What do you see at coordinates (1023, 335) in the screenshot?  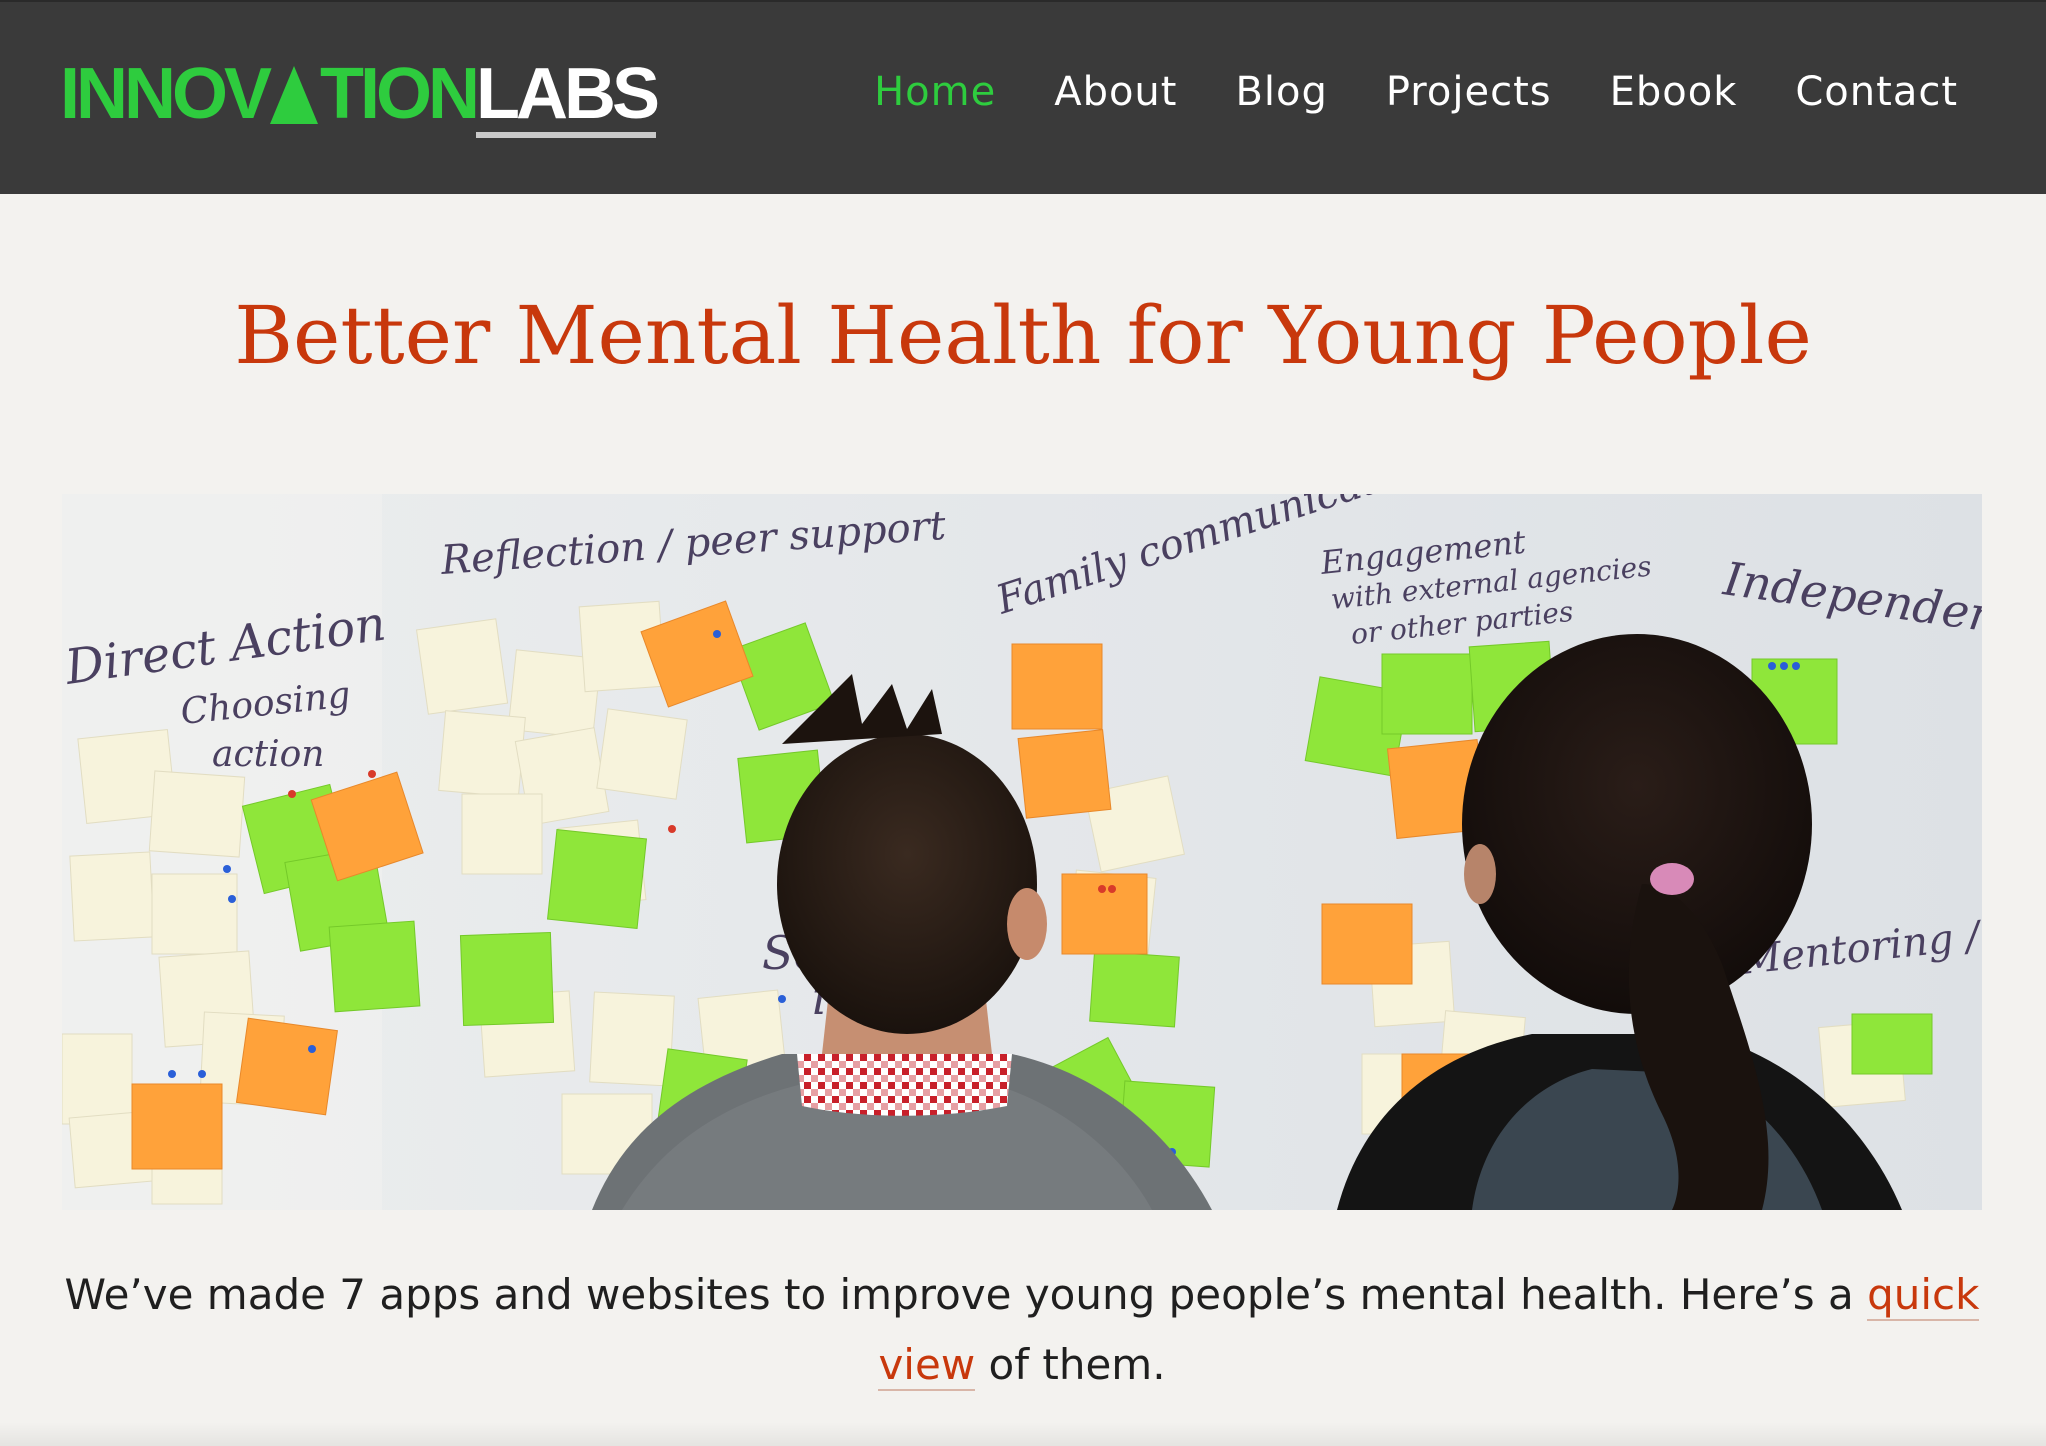 I see `page-headline: Better Mental Health for Young People` at bounding box center [1023, 335].